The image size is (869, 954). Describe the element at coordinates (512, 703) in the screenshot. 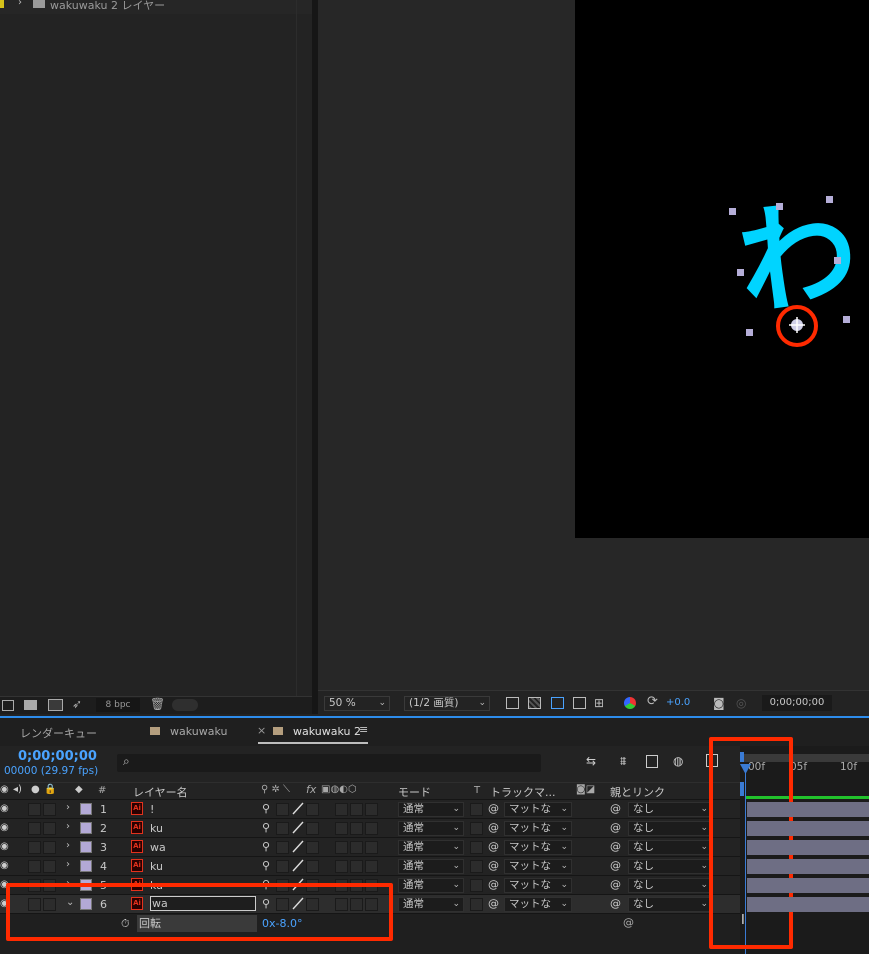

I see `fast-preview-icon` at that location.